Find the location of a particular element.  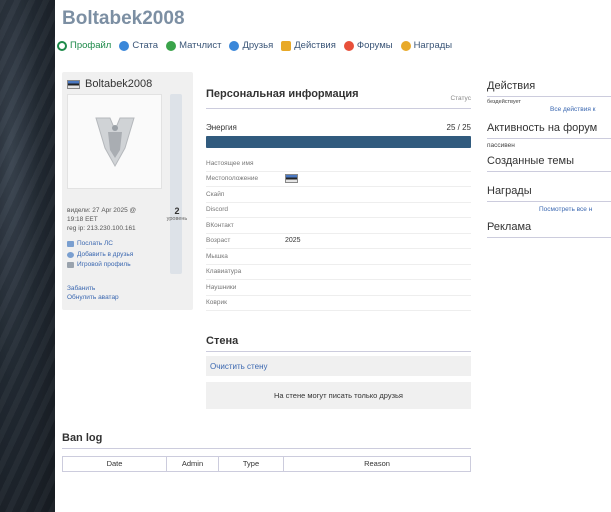

mail-icon is located at coordinates (70, 244).